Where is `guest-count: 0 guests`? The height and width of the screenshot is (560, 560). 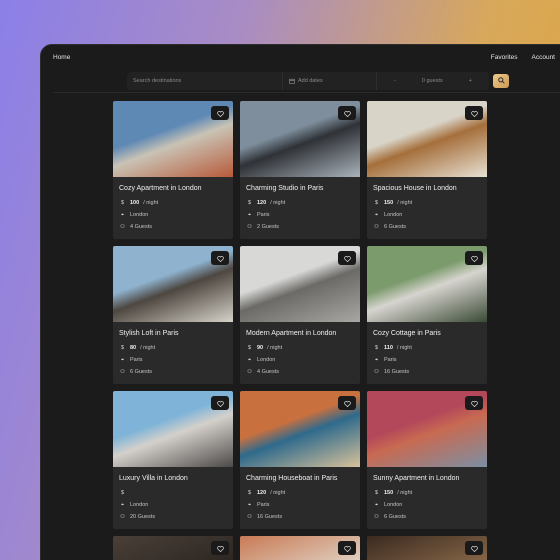 guest-count: 0 guests is located at coordinates (432, 80).